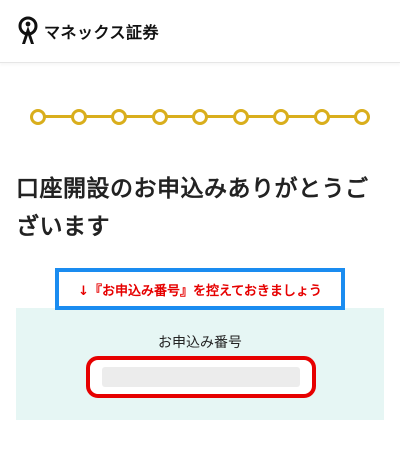  I want to click on notice-text: ↓『お申込み番号』を控えておきましょう, so click(200, 291).